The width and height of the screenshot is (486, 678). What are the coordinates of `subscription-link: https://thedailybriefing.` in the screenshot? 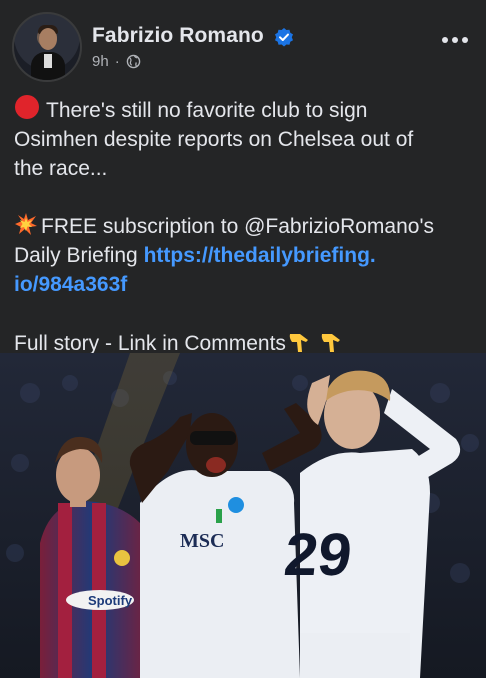 It's located at (260, 255).